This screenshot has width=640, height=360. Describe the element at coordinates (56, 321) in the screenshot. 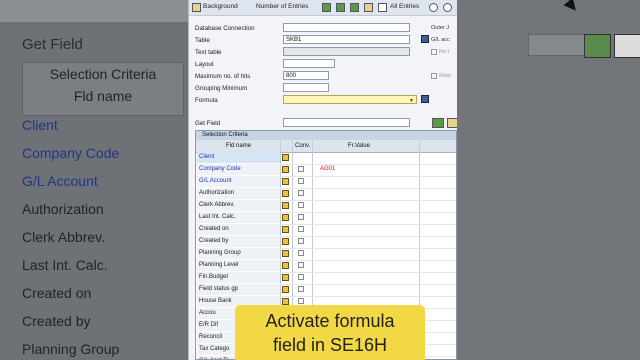

I see `background-row: Created by` at that location.